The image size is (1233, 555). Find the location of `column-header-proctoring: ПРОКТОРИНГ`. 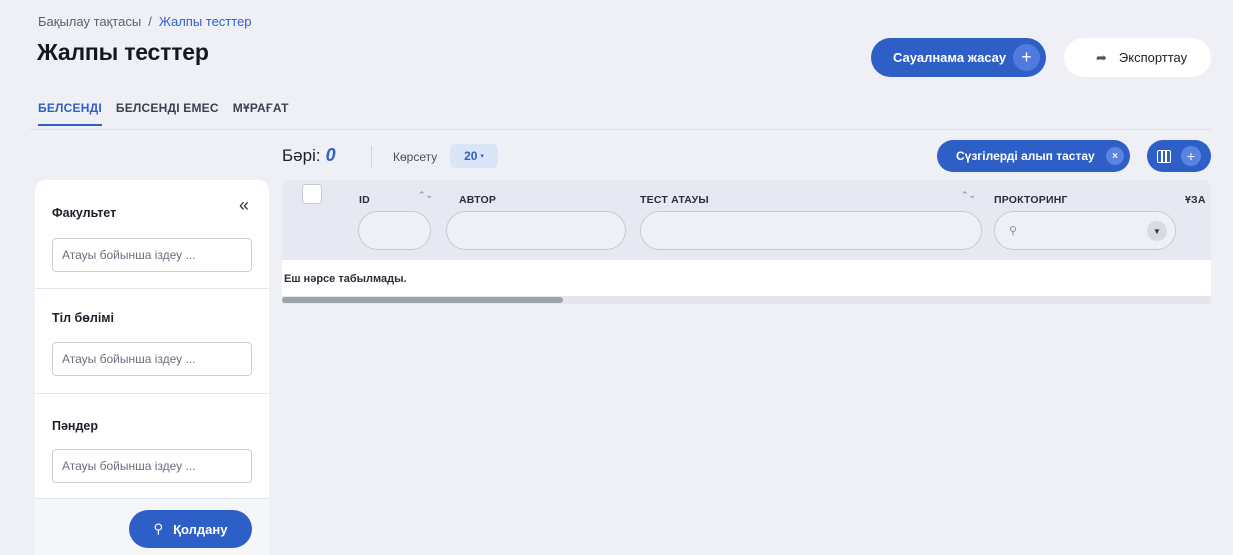

column-header-proctoring: ПРОКТОРИНГ is located at coordinates (1031, 200).